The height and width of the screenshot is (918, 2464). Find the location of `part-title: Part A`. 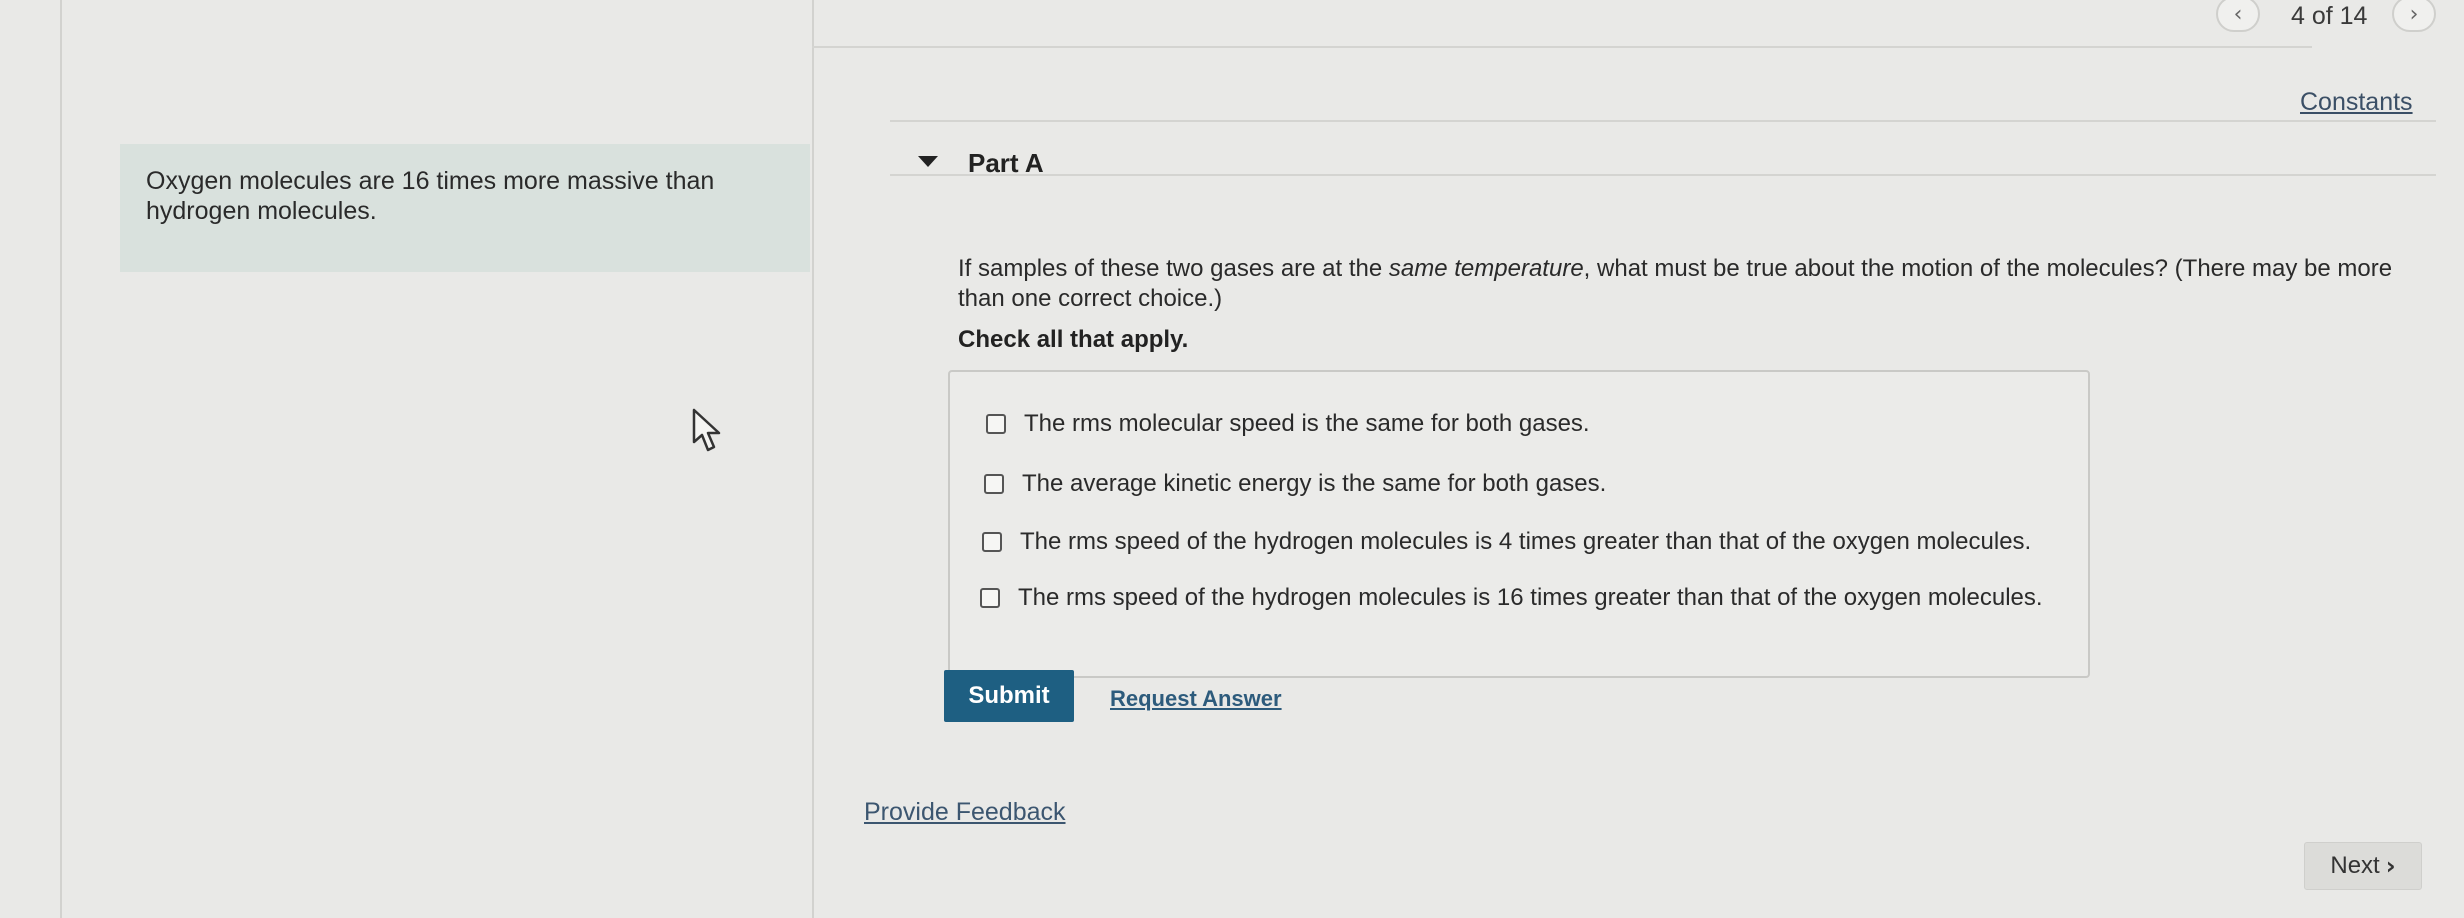

part-title: Part A is located at coordinates (1006, 163).